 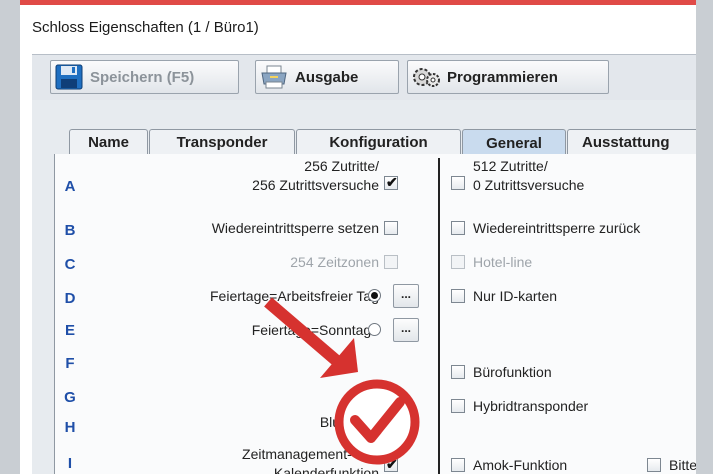 I want to click on checkbox-512-access, so click(x=458, y=183).